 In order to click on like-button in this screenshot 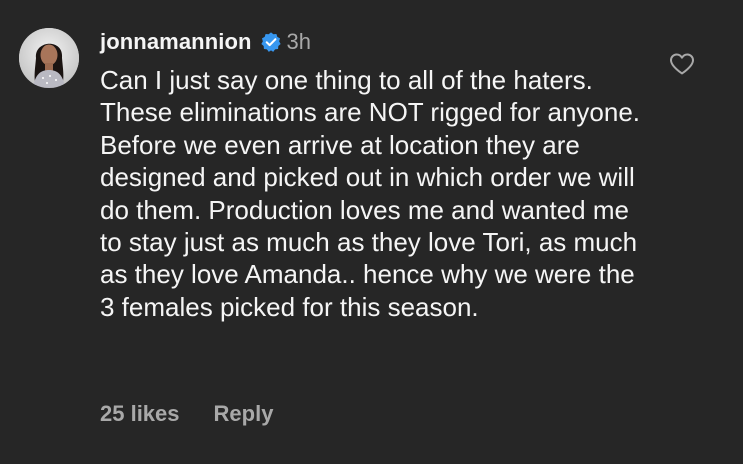, I will do `click(682, 64)`.